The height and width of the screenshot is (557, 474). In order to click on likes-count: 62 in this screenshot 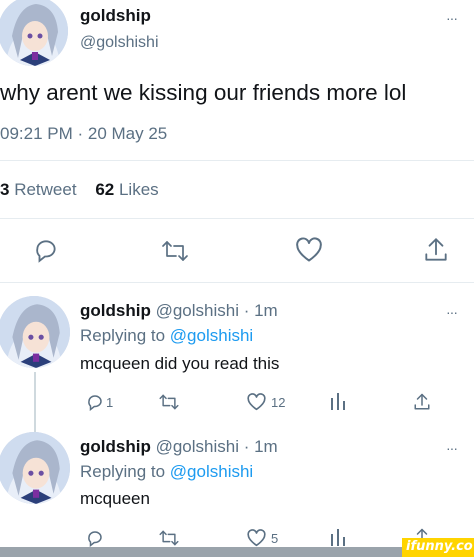, I will do `click(104, 189)`.